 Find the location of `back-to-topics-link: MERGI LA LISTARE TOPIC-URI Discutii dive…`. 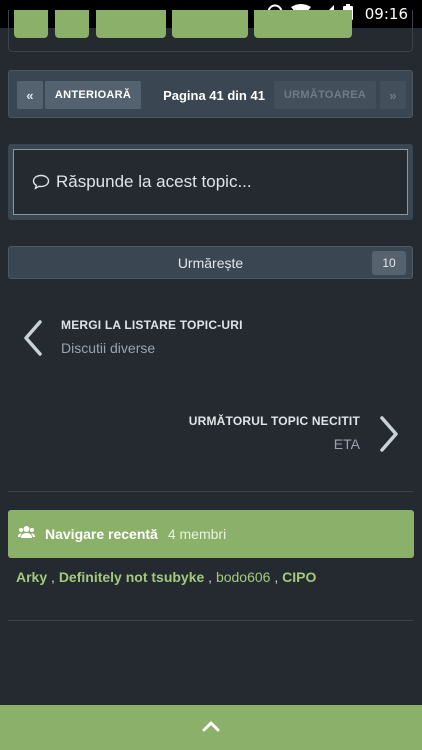

back-to-topics-link: MERGI LA LISTARE TOPIC-URI Discutii dive… is located at coordinates (212, 341).